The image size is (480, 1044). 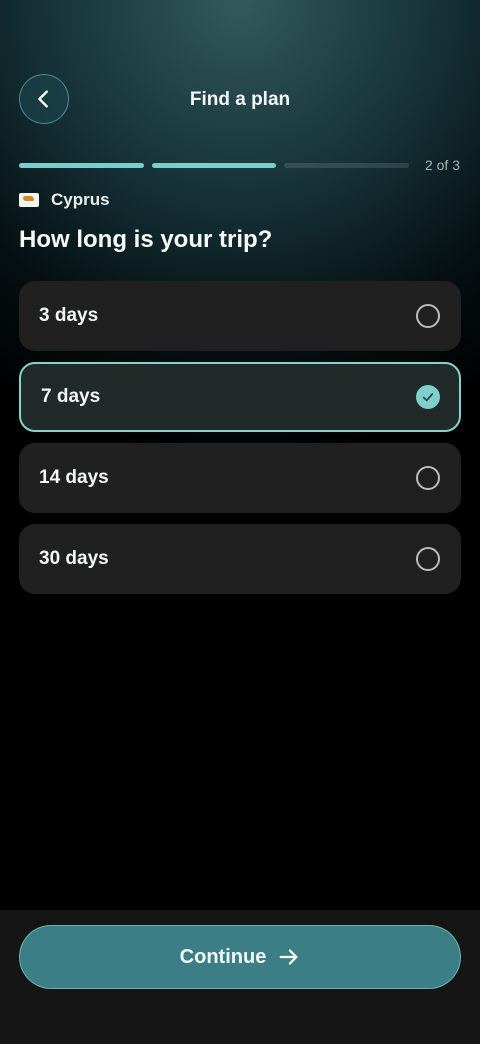 What do you see at coordinates (428, 397) in the screenshot?
I see `checkmark-icon` at bounding box center [428, 397].